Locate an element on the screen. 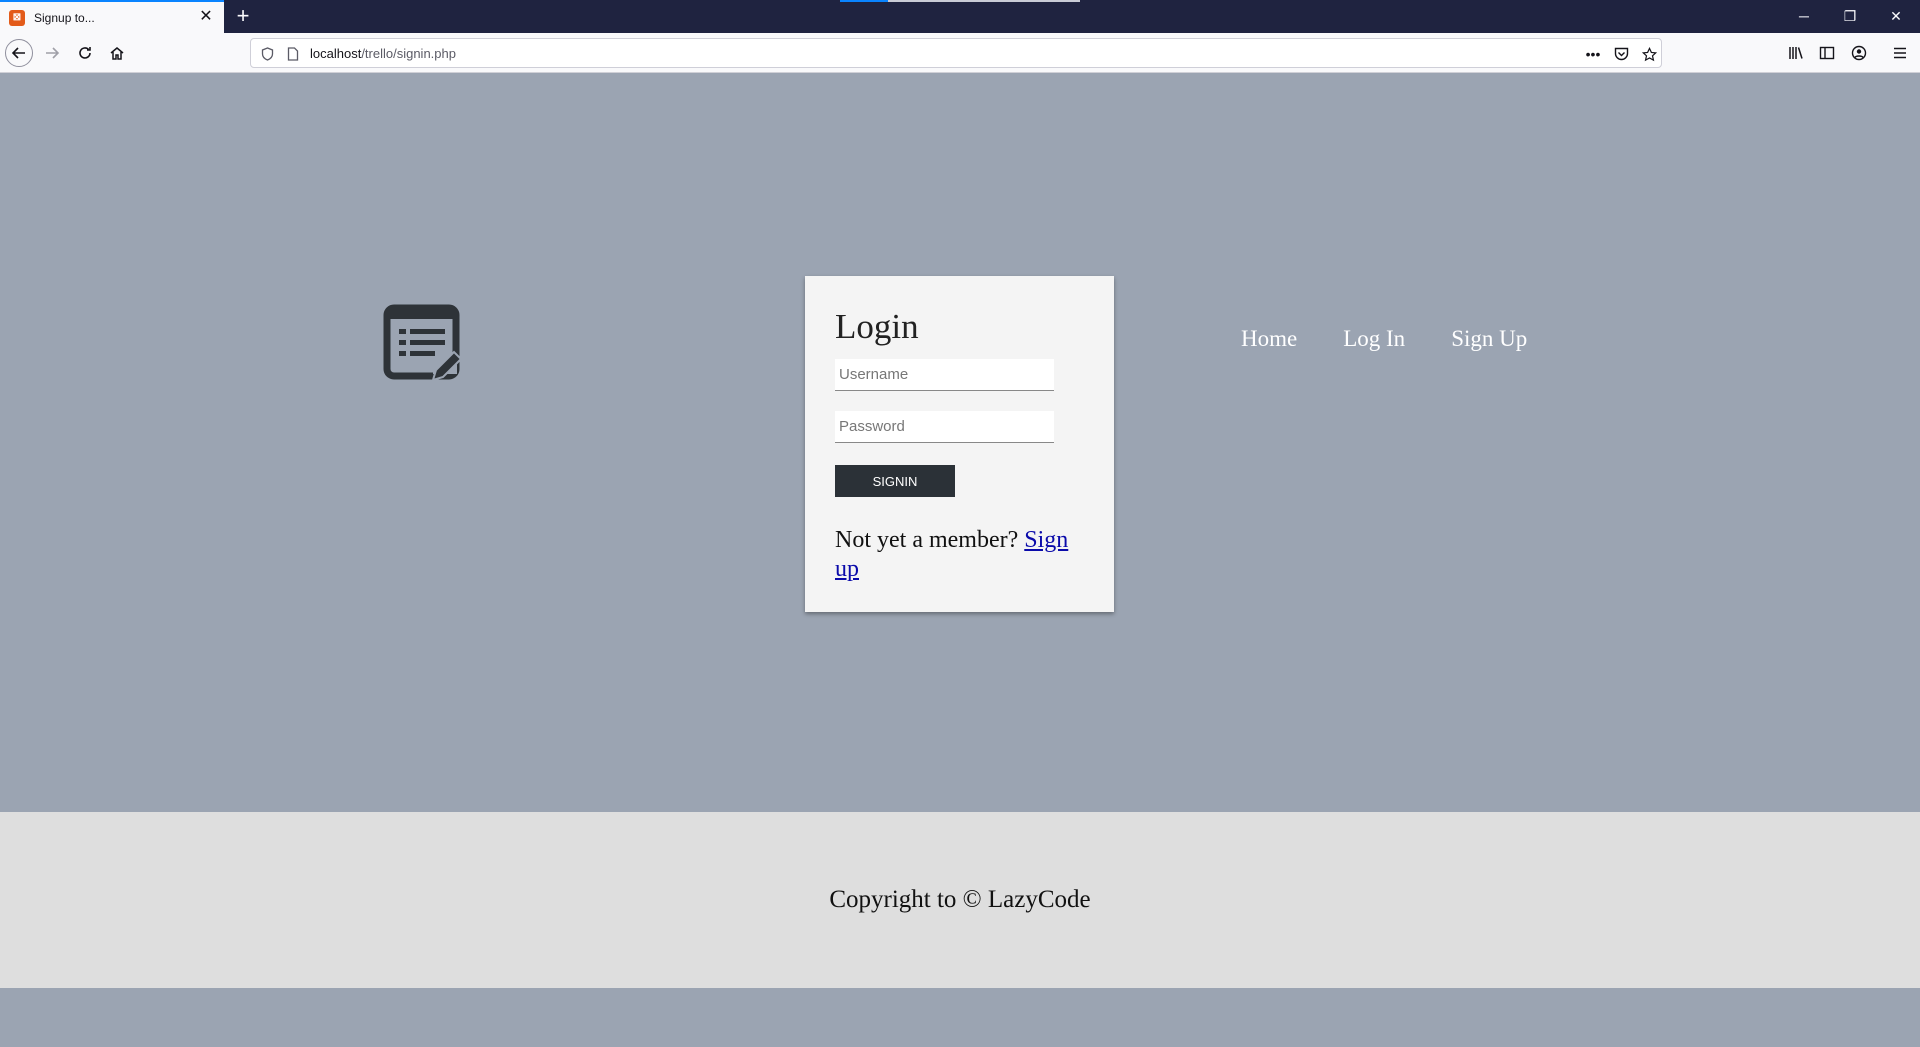 The width and height of the screenshot is (1920, 1047). menu-item-signup: Sign Up is located at coordinates (1489, 339).